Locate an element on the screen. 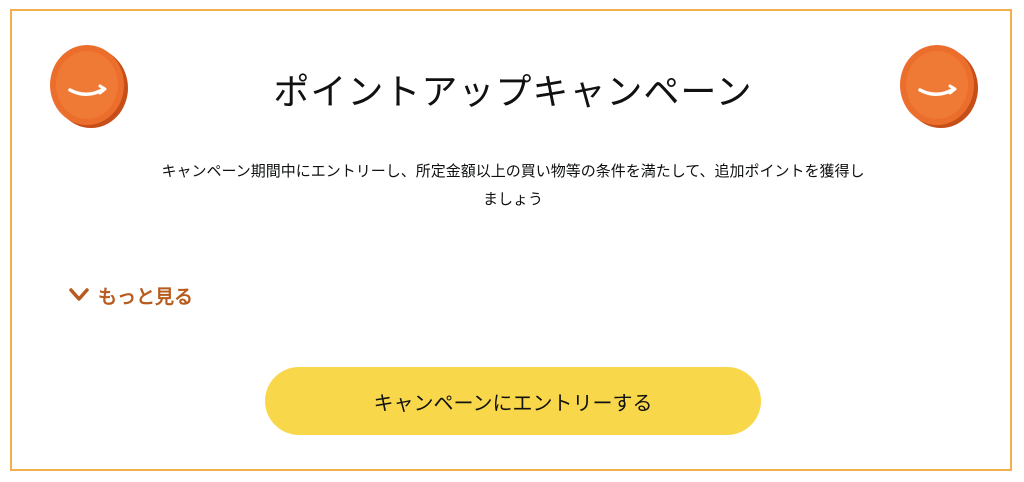  campaign-entry-button: キャンペーンにエントリーする is located at coordinates (513, 401).